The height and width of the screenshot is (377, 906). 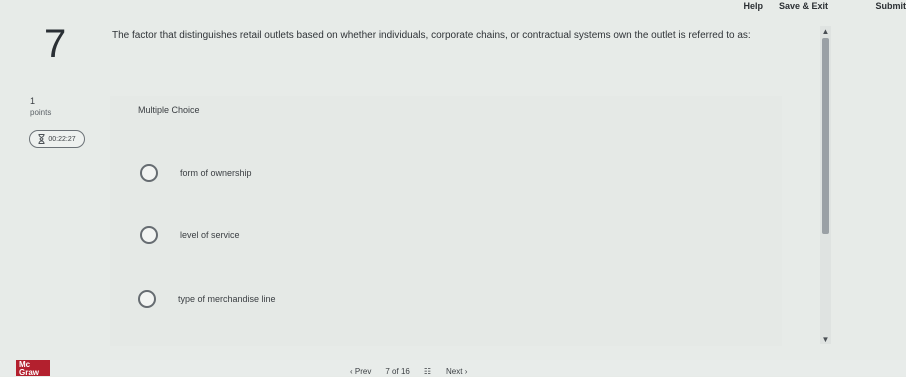 I want to click on page-indicator: 7 of 16, so click(x=397, y=371).